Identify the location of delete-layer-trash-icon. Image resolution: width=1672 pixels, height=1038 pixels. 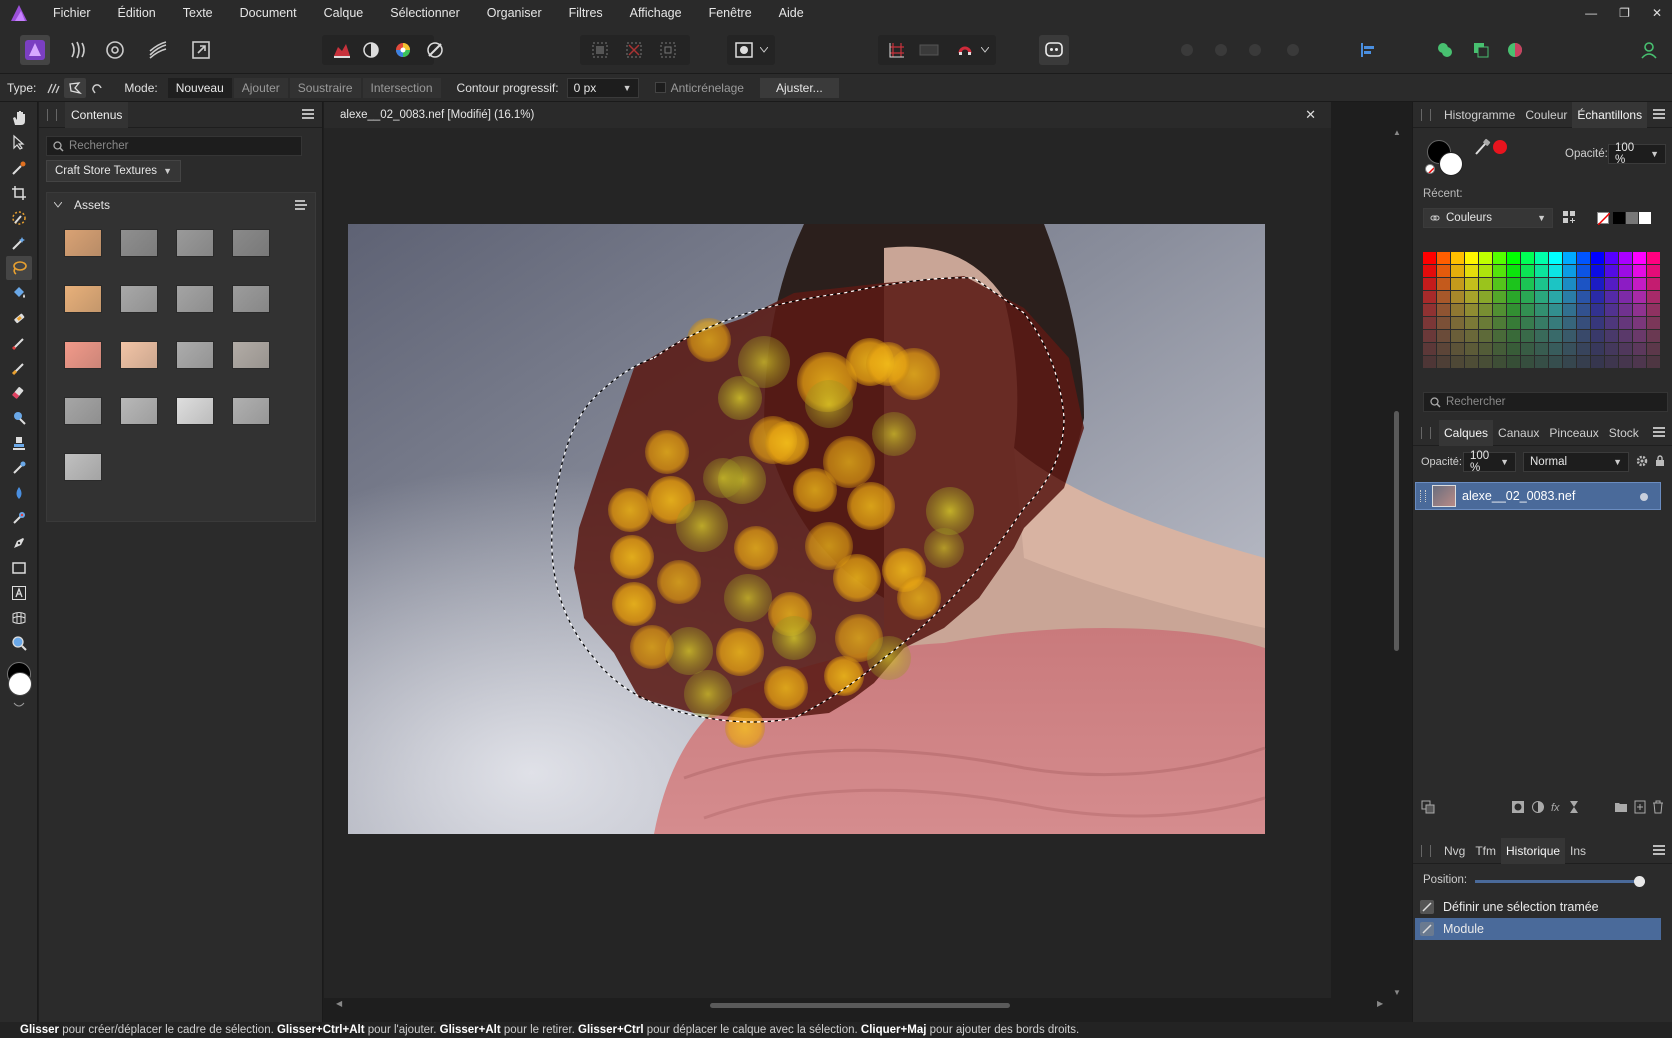
(1658, 808).